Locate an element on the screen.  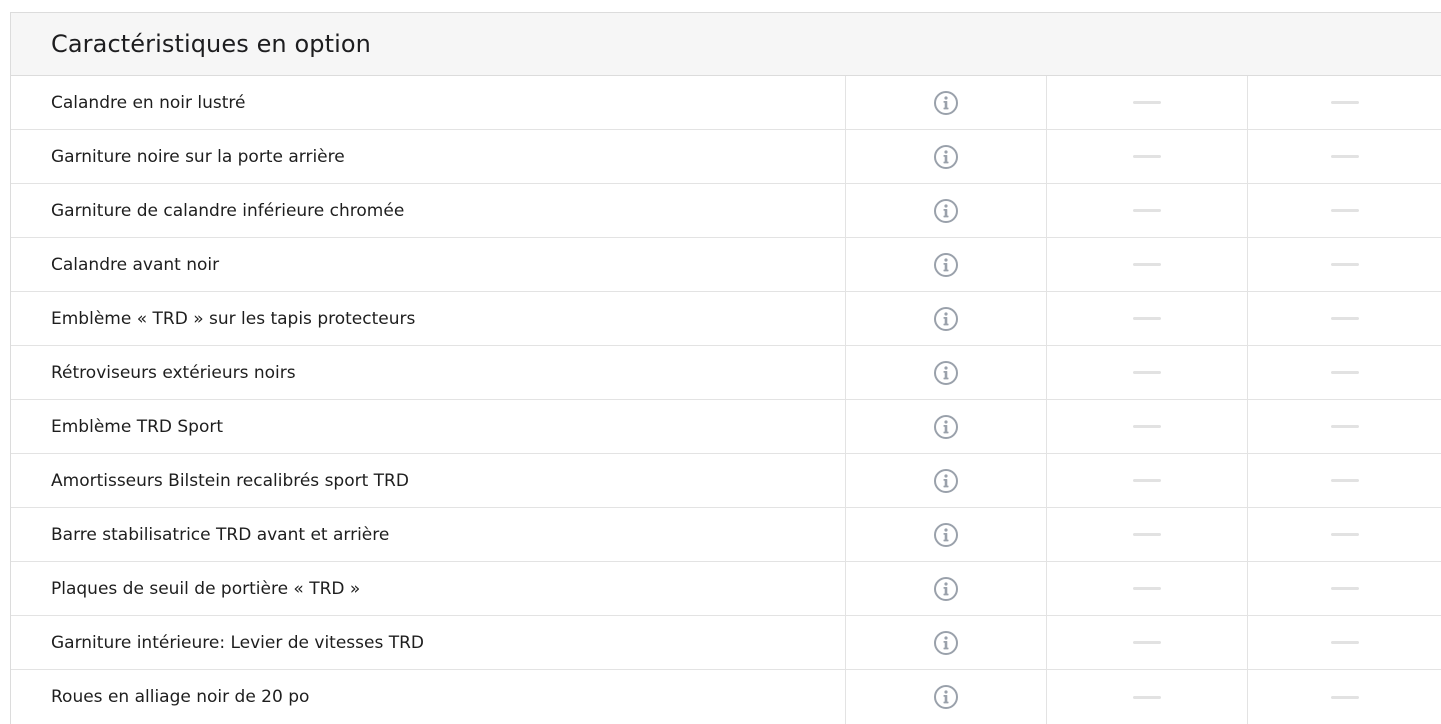
feature-label: Roues en alliage noir de 20 po is located at coordinates (428, 697).